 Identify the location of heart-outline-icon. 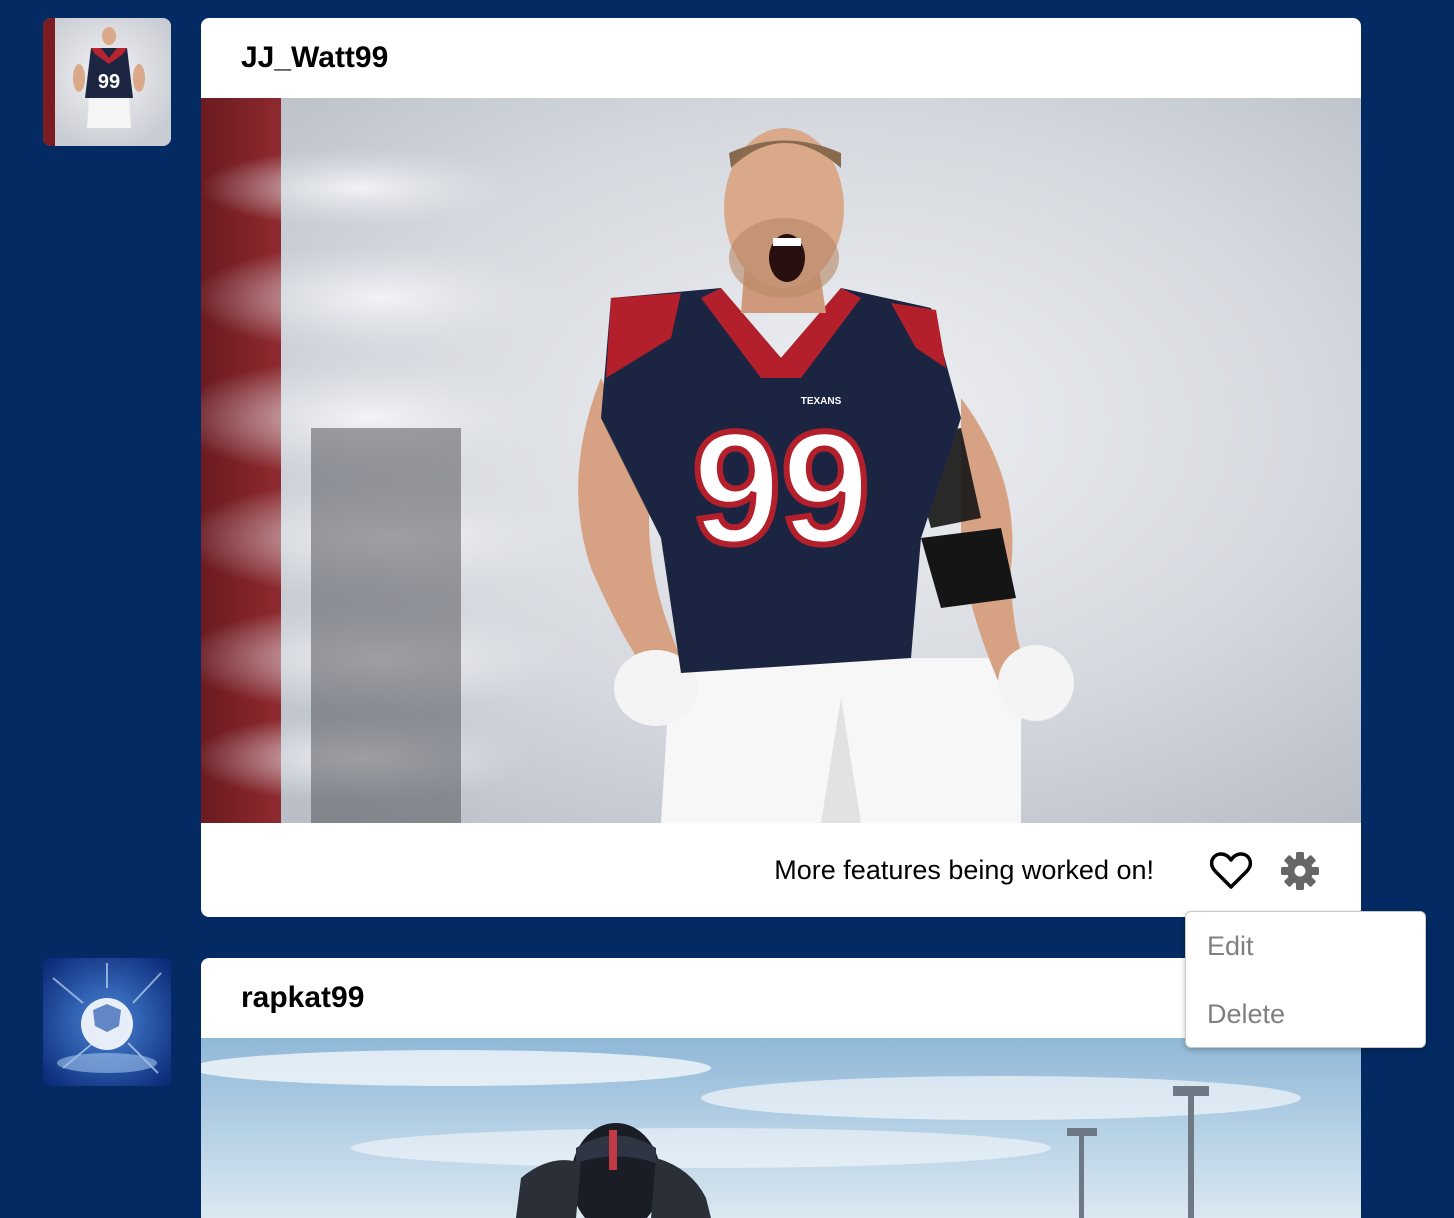
(1231, 871).